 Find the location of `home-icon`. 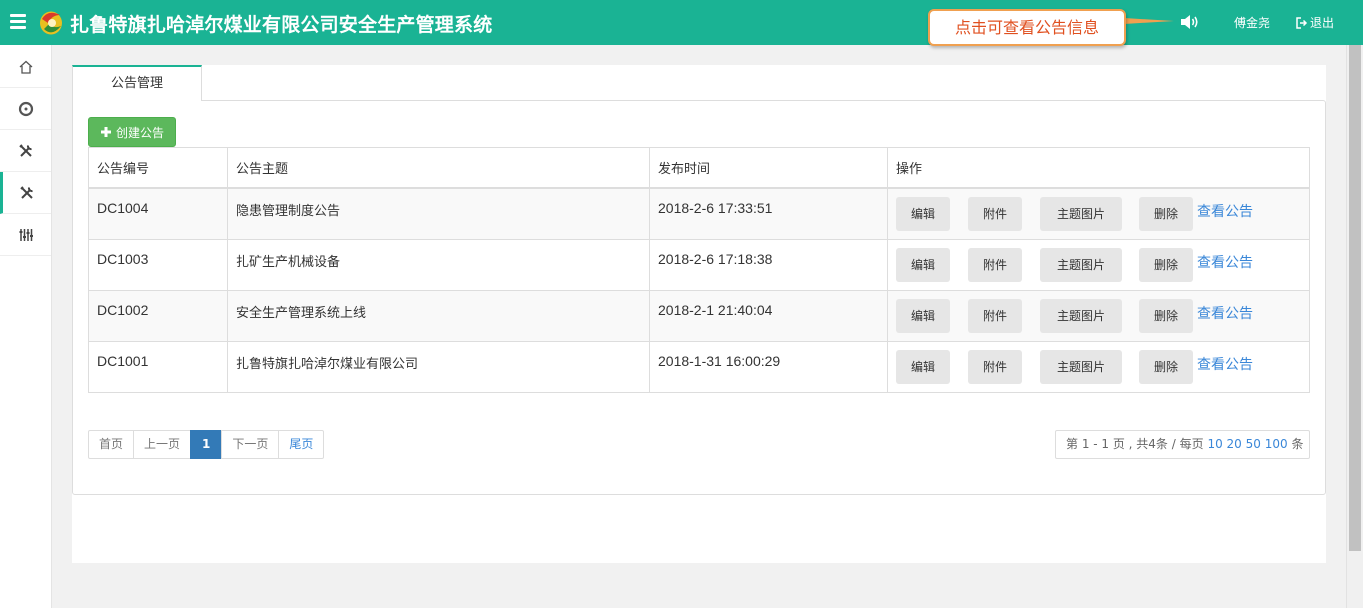

home-icon is located at coordinates (25, 67).